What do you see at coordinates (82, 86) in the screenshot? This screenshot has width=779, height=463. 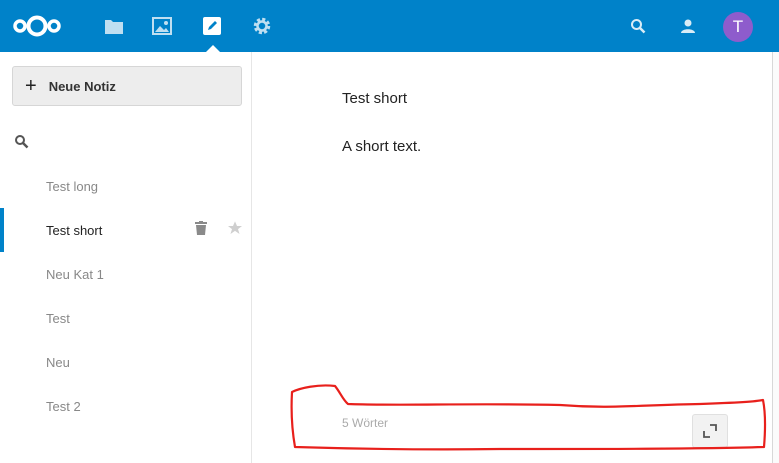 I see `new-note-label: Neue Notiz` at bounding box center [82, 86].